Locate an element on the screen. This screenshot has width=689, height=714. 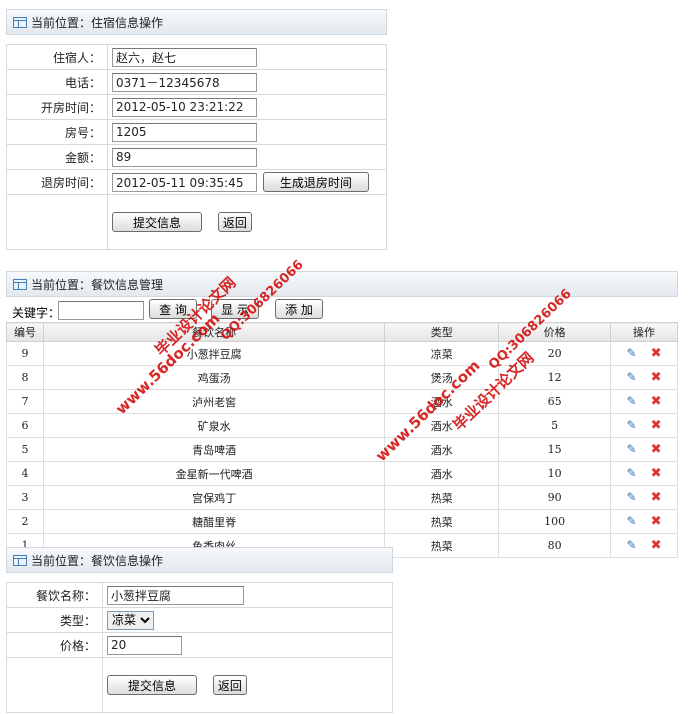
guest-input is located at coordinates (184, 57).